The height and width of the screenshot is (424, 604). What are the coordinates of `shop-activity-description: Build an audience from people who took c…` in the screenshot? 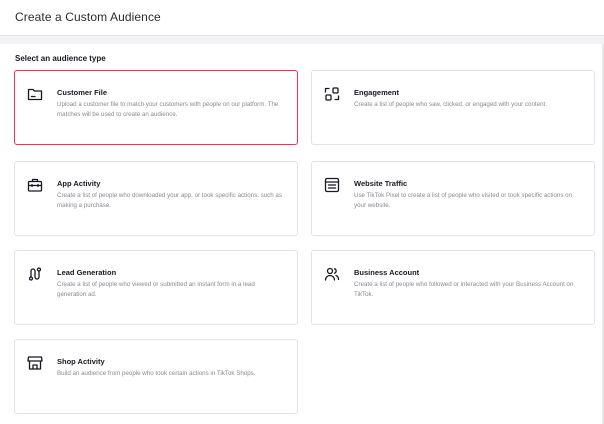 It's located at (156, 373).